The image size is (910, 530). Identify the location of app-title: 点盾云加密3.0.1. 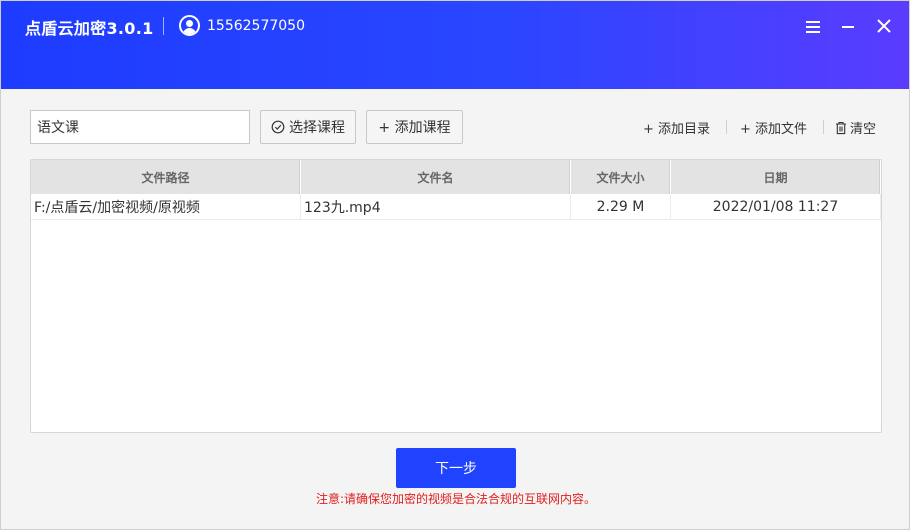
(89, 28).